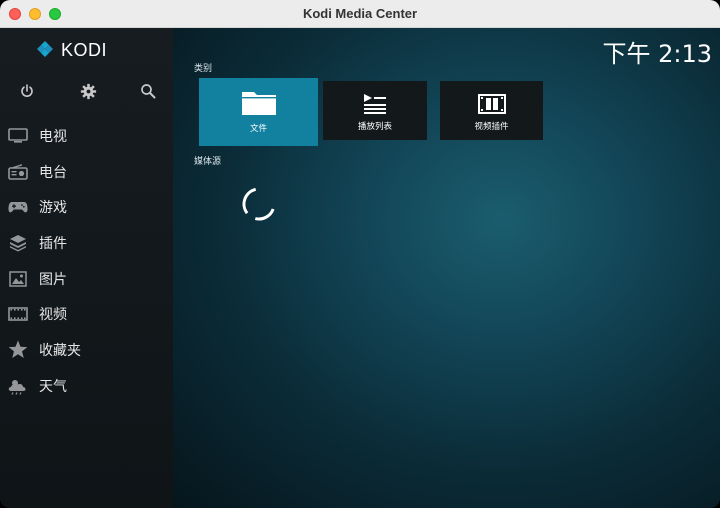 This screenshot has width=720, height=508. I want to click on tile-label: 文件, so click(258, 129).